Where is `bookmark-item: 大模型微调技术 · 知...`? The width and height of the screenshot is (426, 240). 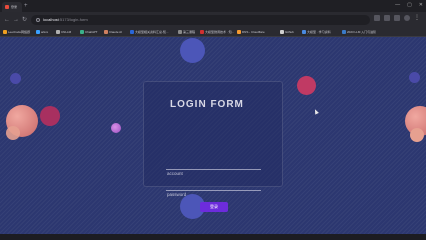
bookmark-item: 大模型微调技术 · 知... is located at coordinates (217, 32).